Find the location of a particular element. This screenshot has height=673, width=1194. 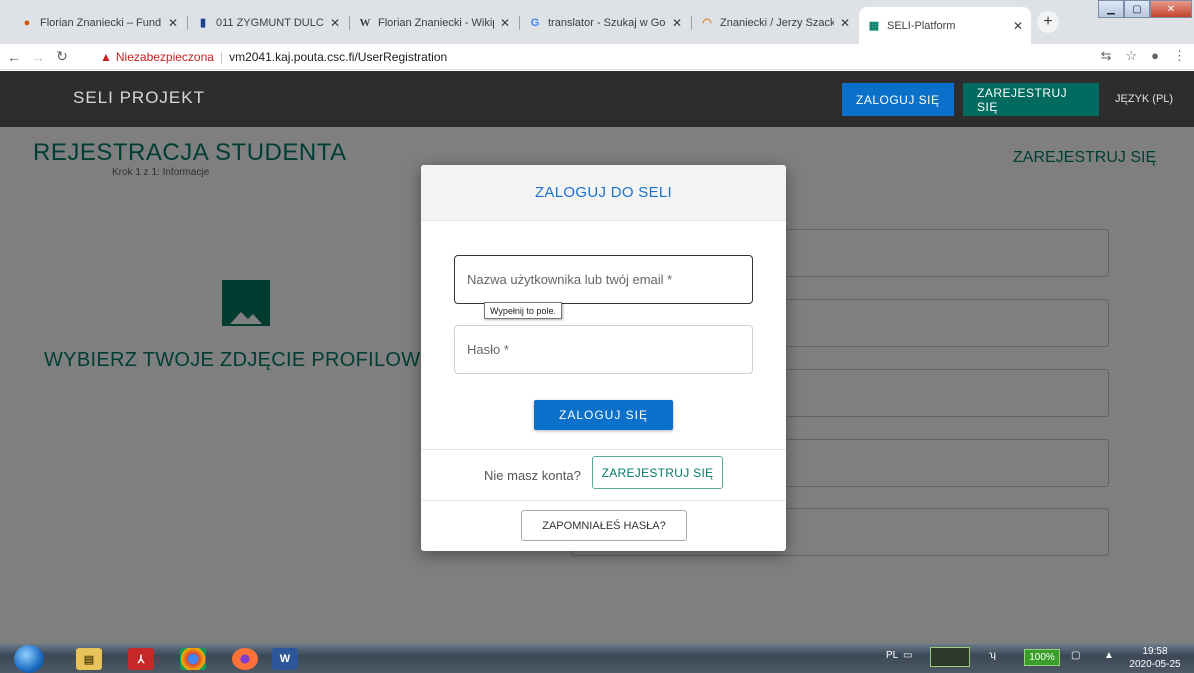

acrobat-icon: ⅄ is located at coordinates (141, 659).